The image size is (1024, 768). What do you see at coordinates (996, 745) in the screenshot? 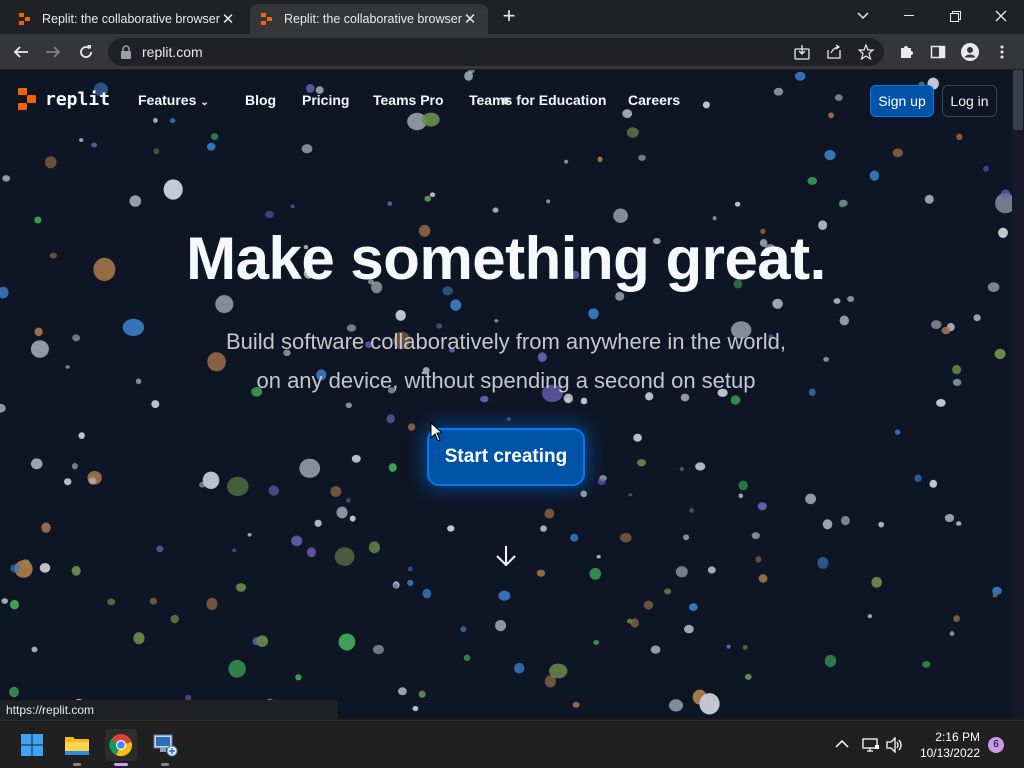
I see `notification-badge: 6` at bounding box center [996, 745].